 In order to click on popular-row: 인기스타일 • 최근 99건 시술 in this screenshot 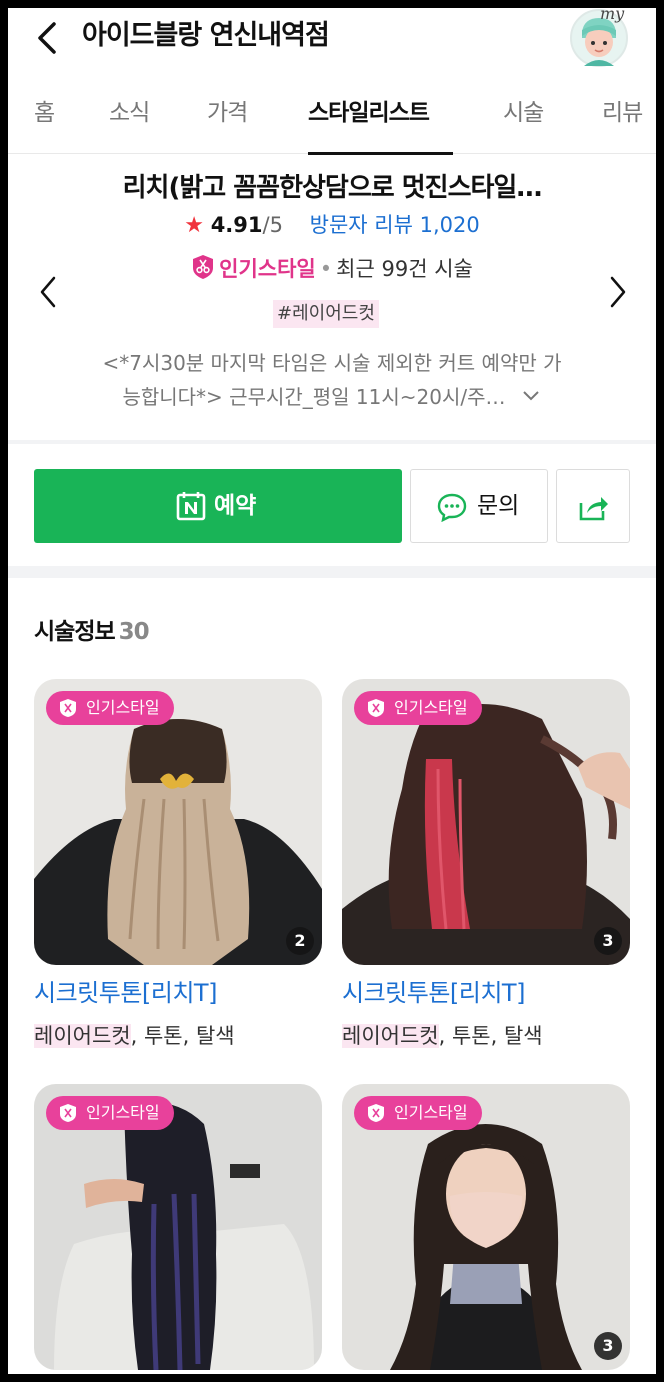, I will do `click(332, 269)`.